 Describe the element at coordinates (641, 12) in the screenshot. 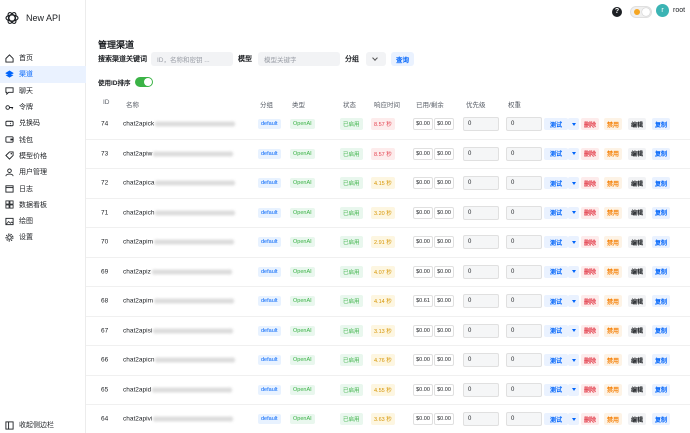

I see `theme-toggle` at that location.